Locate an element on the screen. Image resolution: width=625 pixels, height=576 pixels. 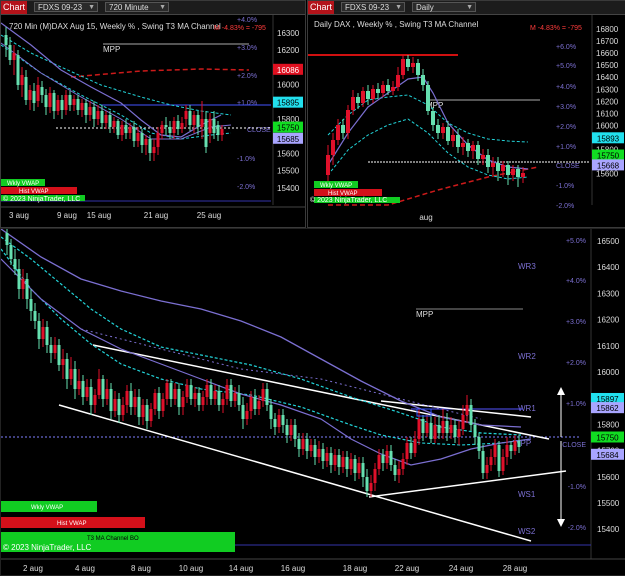
percent-tick-label: +4.0% is located at coordinates (566, 87).